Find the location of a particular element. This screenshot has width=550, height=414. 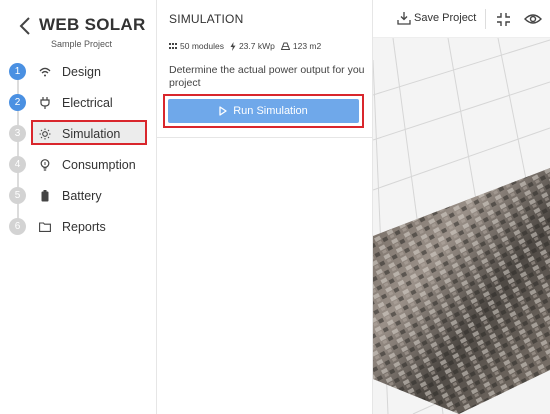

step-design: 1 Design is located at coordinates (78, 72).